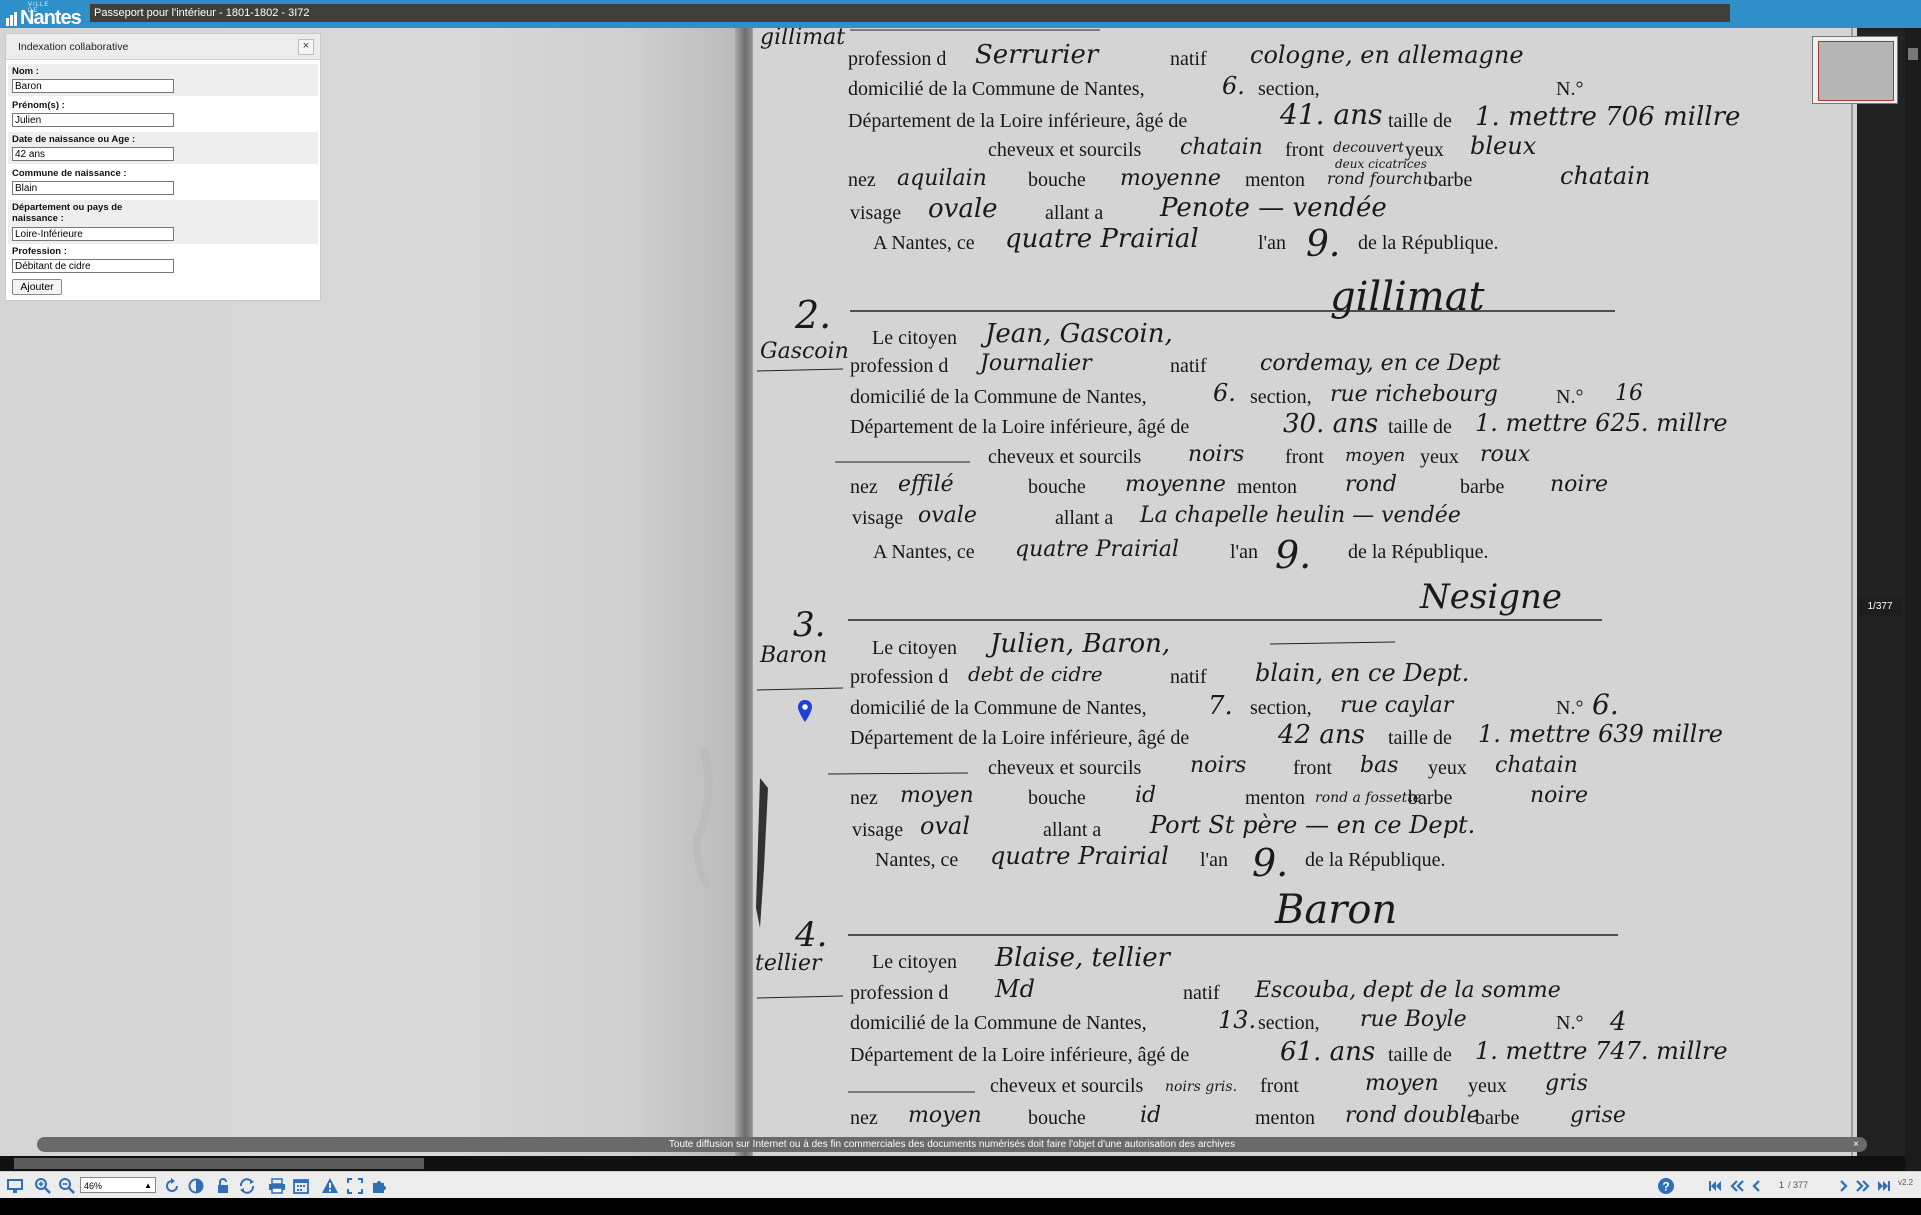 The width and height of the screenshot is (1921, 1215). What do you see at coordinates (1057, 180) in the screenshot?
I see `e1-bouche-label: bouche` at bounding box center [1057, 180].